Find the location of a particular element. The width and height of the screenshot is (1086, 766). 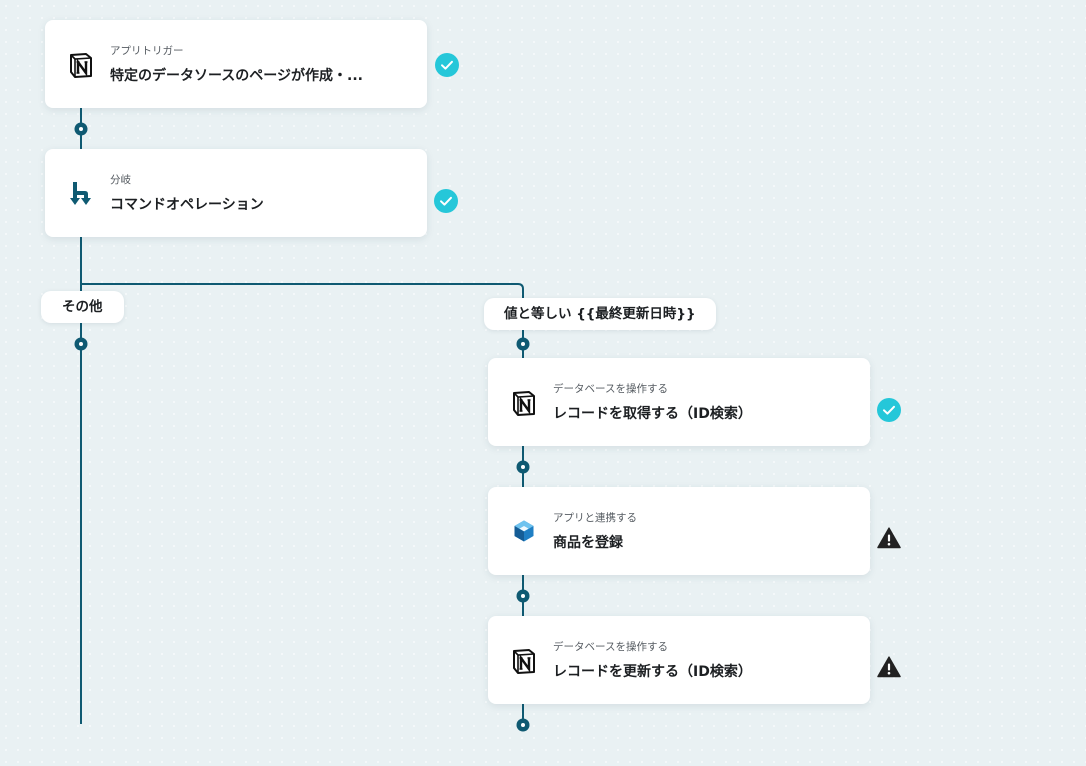

connector-branch-split is located at coordinates (302, 290).